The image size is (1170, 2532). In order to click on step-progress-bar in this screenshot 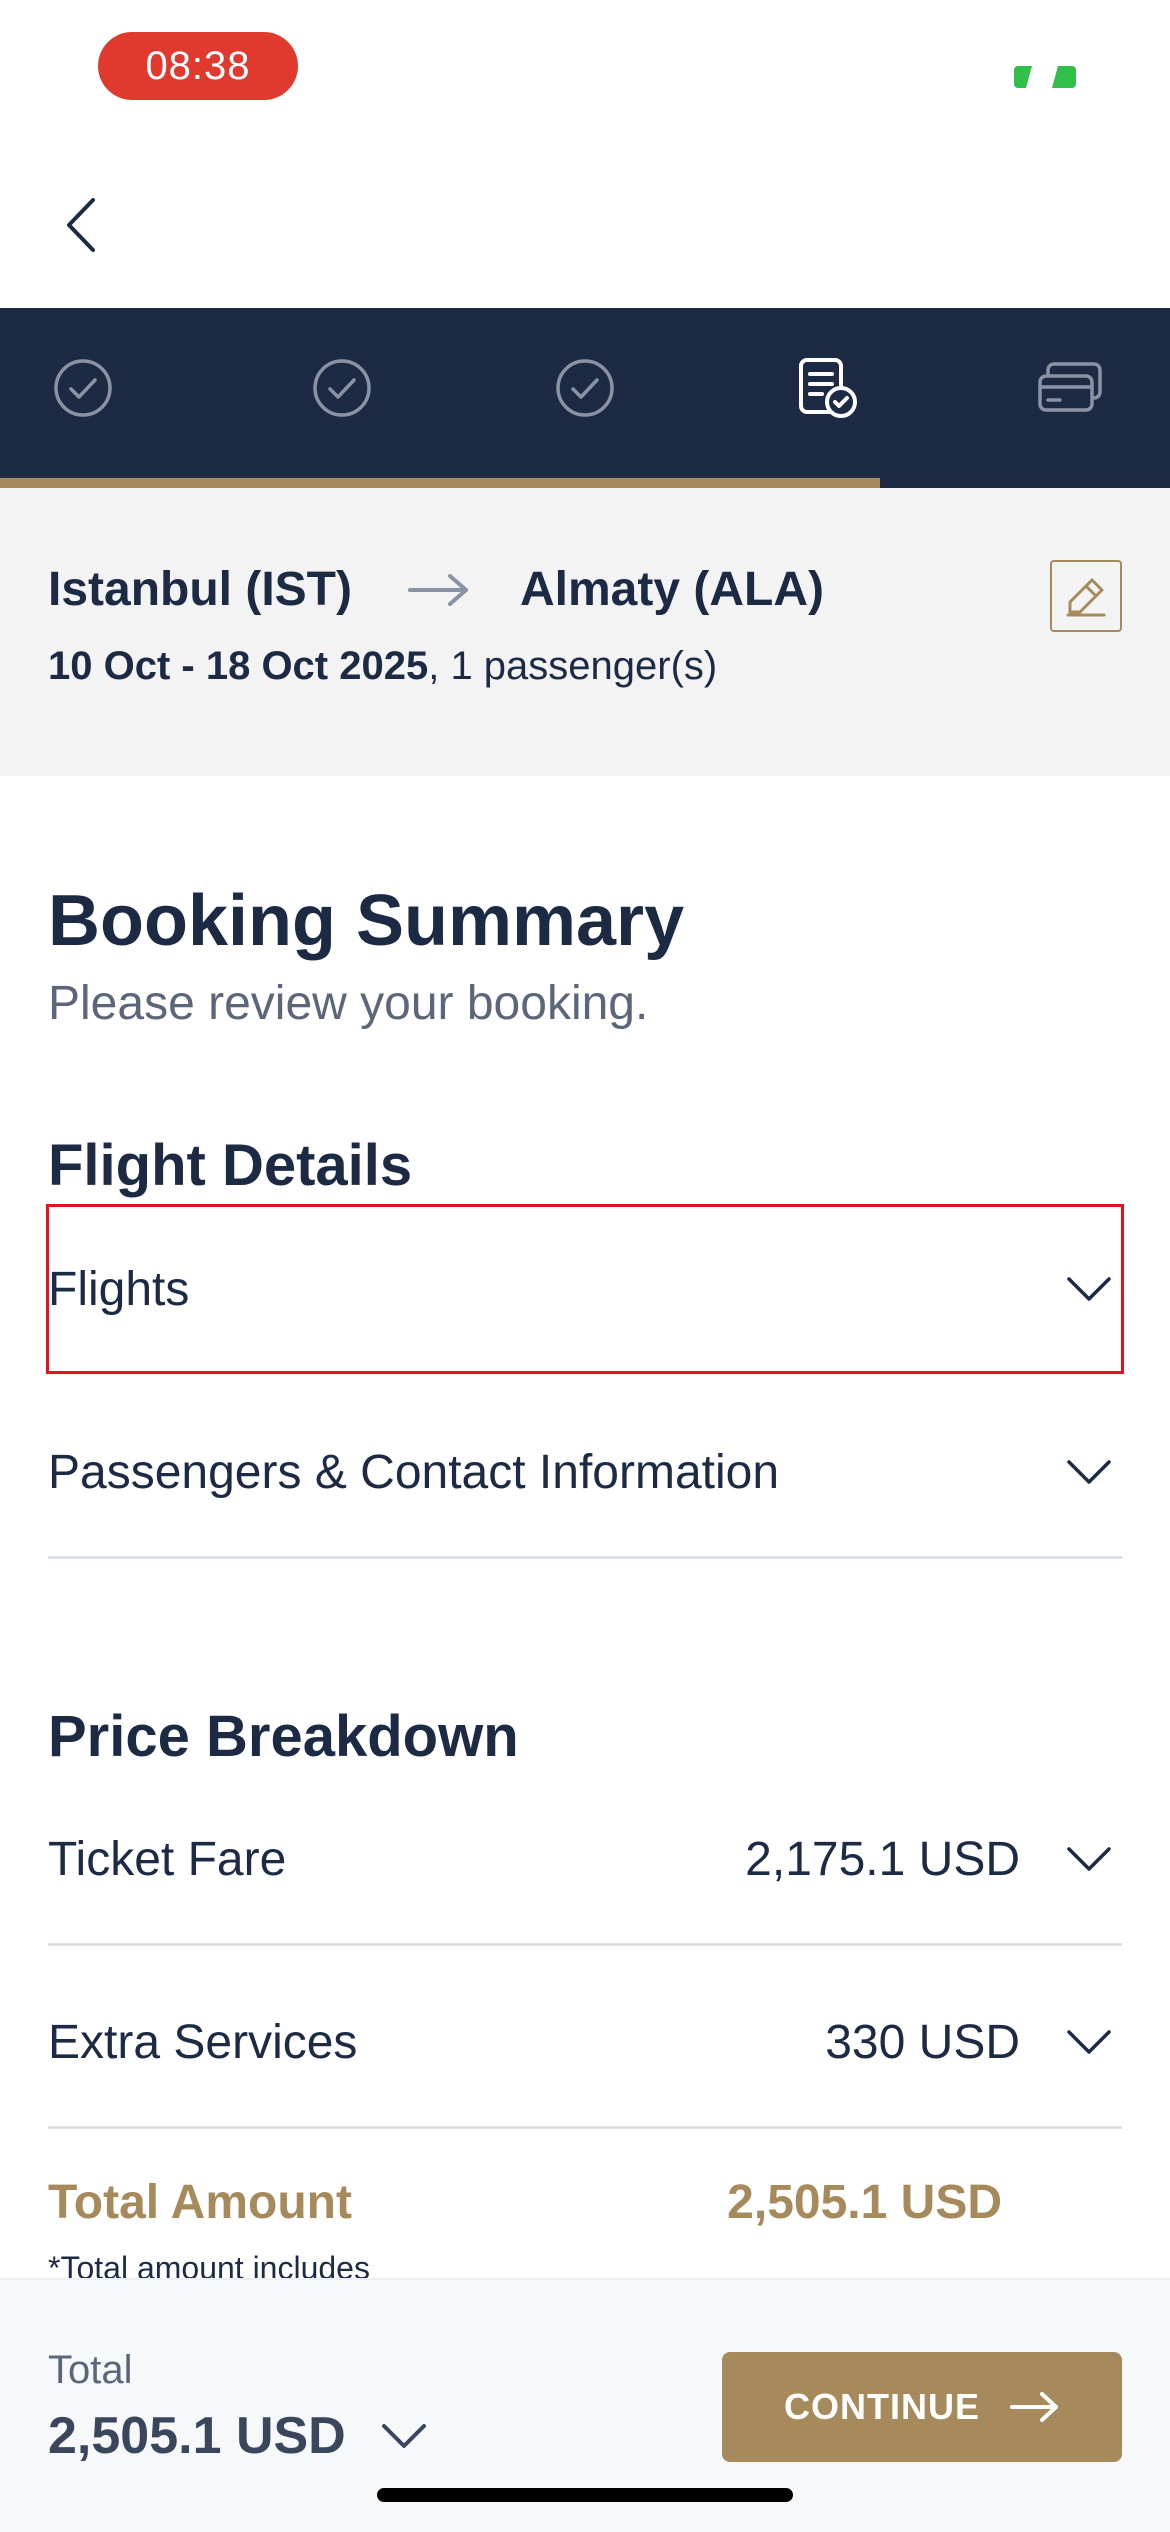, I will do `click(440, 483)`.